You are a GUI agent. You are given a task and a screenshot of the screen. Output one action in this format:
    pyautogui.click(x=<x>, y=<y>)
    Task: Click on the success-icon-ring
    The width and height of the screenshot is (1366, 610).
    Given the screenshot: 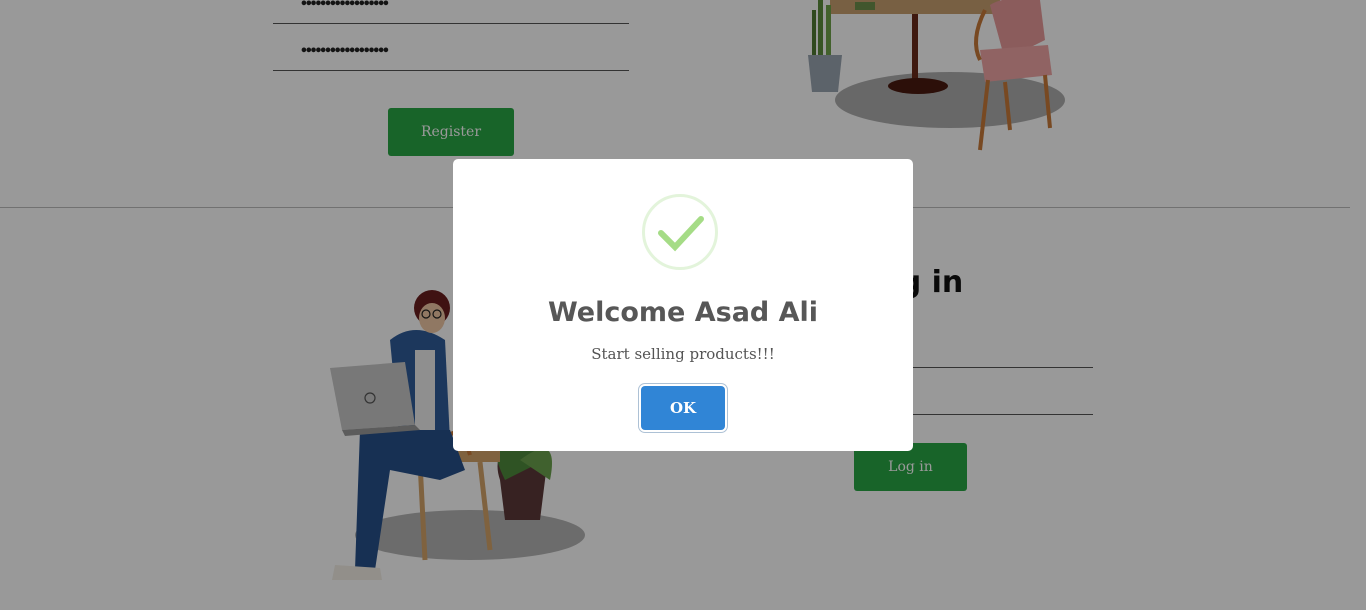 What is the action you would take?
    pyautogui.click(x=680, y=232)
    